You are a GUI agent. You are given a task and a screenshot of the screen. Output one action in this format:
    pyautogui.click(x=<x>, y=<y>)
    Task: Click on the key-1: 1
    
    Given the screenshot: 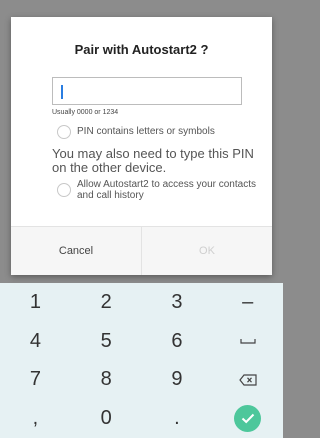 What is the action you would take?
    pyautogui.click(x=35, y=302)
    